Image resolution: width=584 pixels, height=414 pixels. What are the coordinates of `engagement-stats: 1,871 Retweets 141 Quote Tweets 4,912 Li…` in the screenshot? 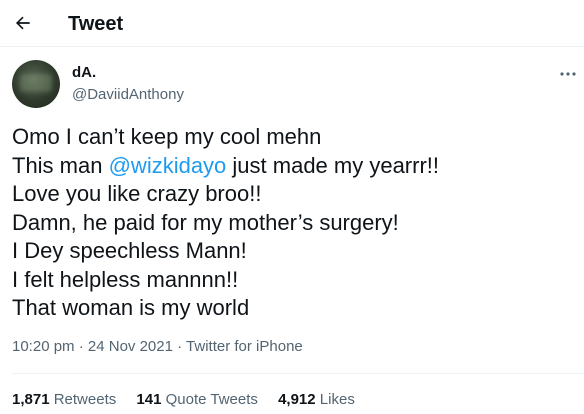 It's located at (191, 400).